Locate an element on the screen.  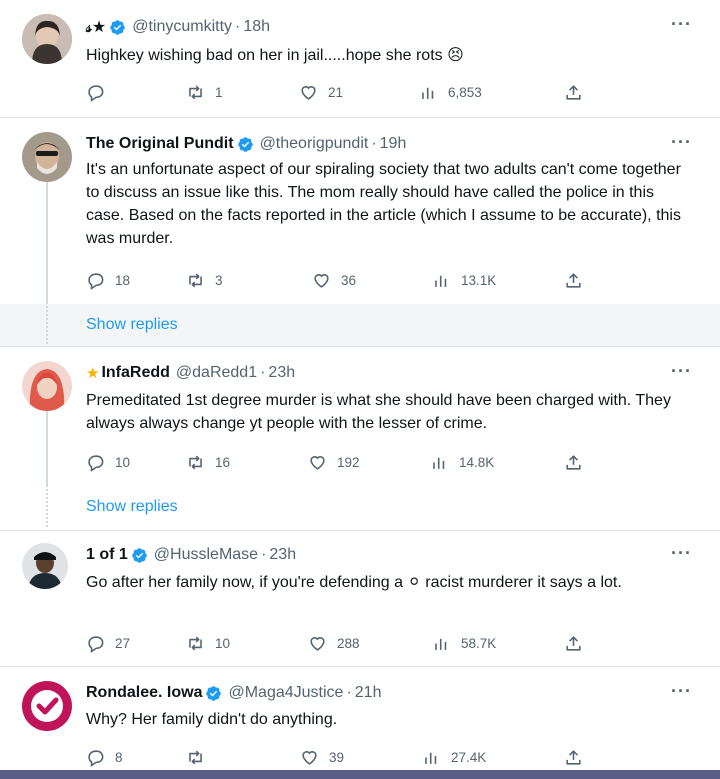
views-button: 6,853 is located at coordinates (450, 92).